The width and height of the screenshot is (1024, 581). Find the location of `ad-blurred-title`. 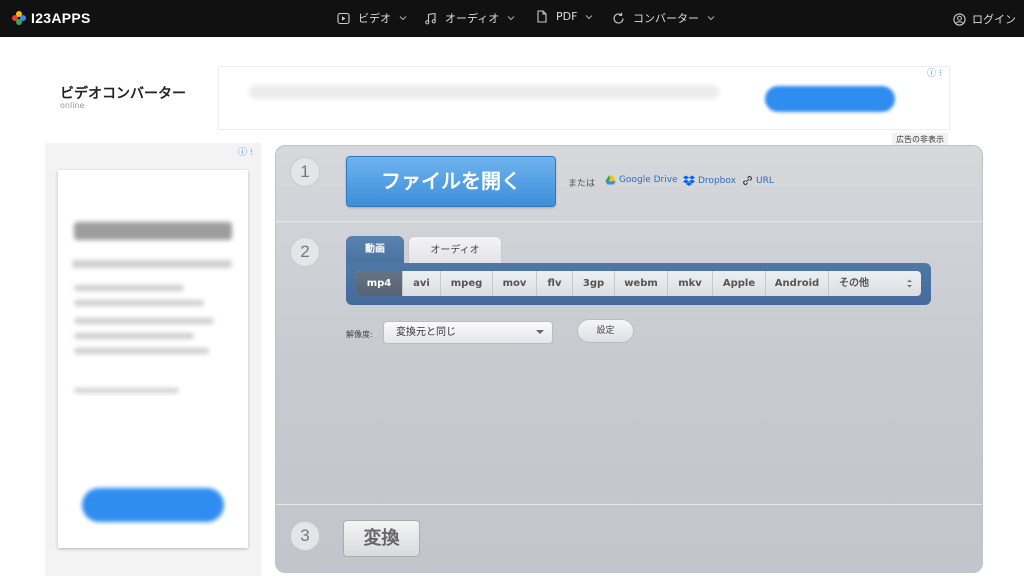

ad-blurred-title is located at coordinates (153, 231).